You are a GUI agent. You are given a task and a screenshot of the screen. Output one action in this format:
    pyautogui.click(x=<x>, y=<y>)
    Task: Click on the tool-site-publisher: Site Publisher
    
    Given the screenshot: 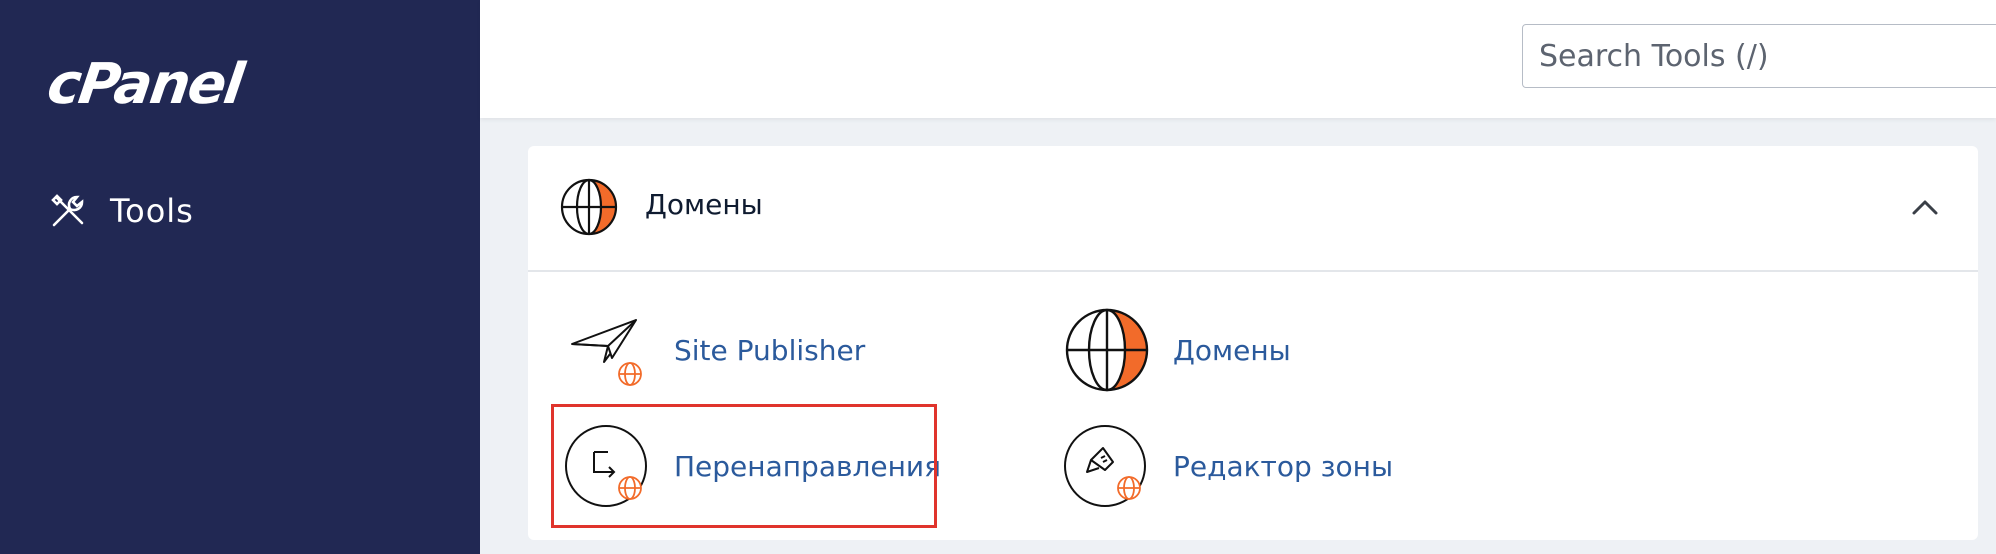 What is the action you would take?
    pyautogui.click(x=714, y=350)
    